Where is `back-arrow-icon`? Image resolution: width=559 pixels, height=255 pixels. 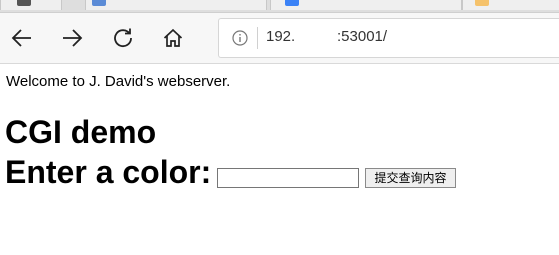 back-arrow-icon is located at coordinates (21, 38).